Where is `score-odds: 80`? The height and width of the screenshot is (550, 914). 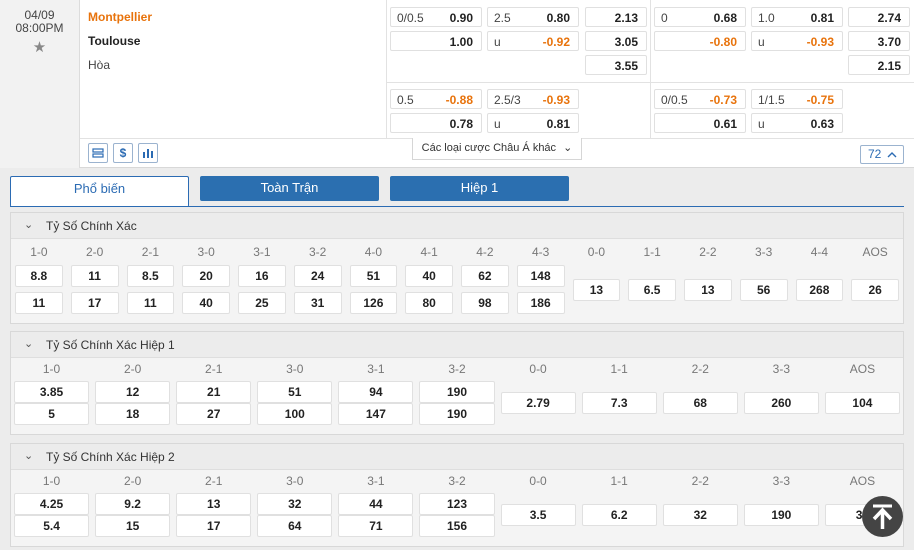 score-odds: 80 is located at coordinates (429, 303).